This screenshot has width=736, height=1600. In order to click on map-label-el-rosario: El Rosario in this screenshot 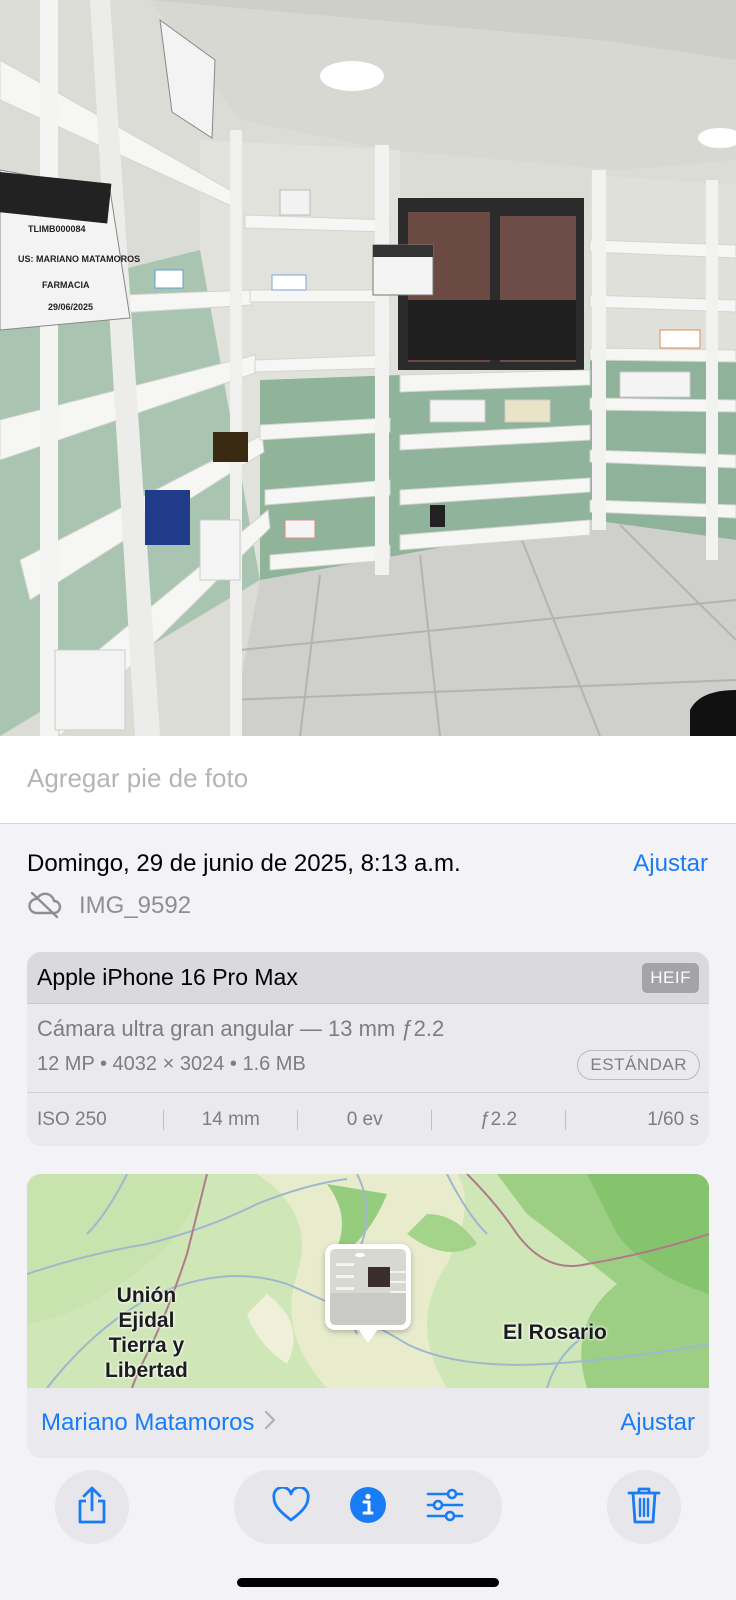, I will do `click(555, 1332)`.